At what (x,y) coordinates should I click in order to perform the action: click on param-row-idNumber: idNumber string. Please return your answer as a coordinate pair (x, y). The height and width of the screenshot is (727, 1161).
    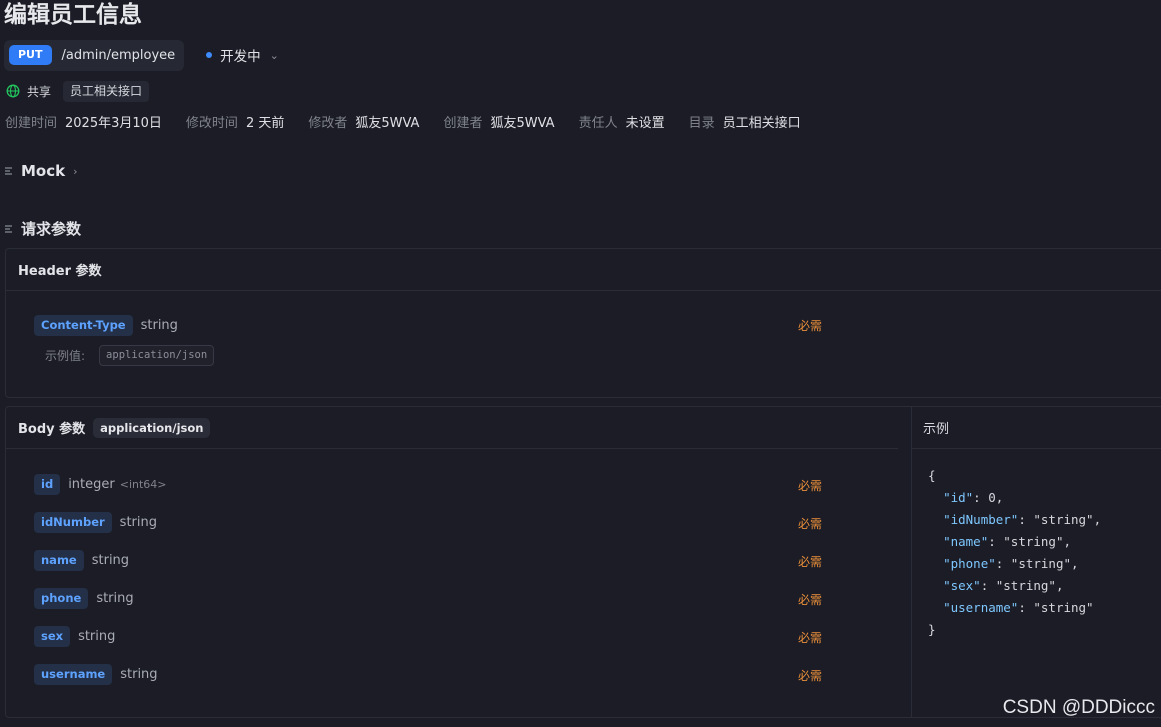
    Looking at the image, I should click on (95, 522).